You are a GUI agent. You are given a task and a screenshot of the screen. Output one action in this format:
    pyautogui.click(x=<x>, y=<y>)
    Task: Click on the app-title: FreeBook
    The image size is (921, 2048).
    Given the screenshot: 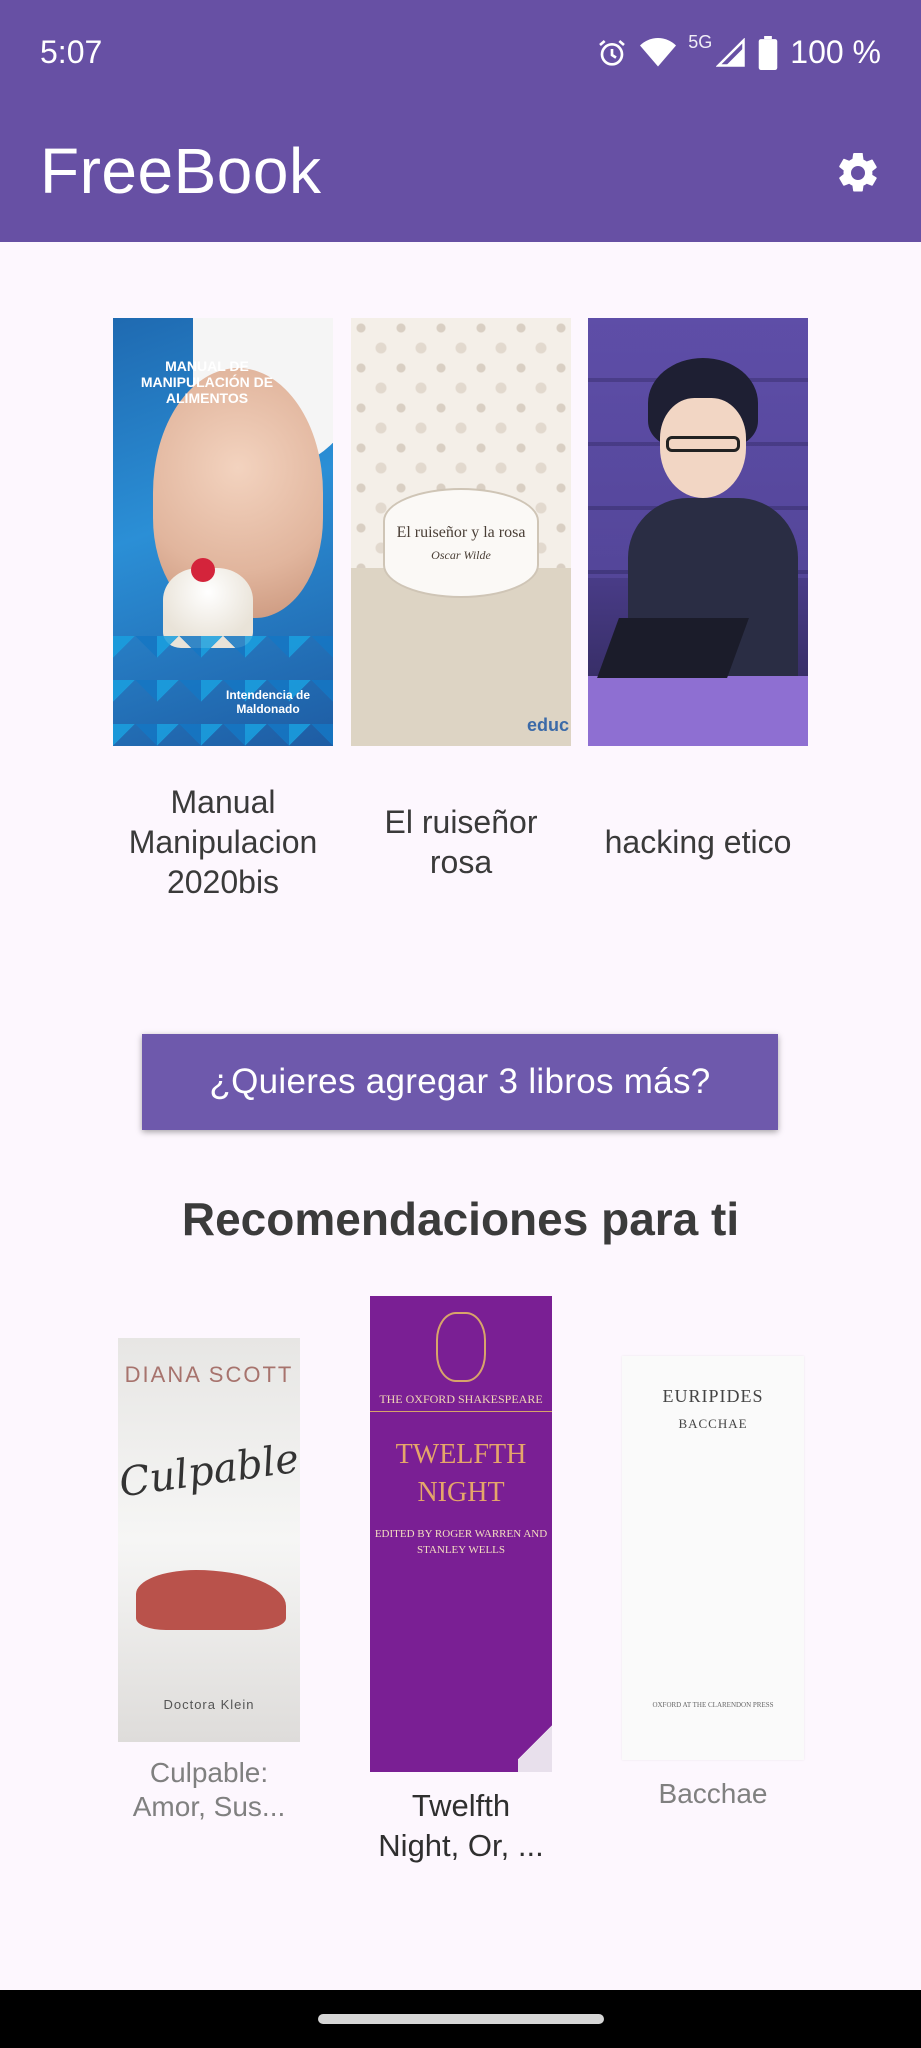 What is the action you would take?
    pyautogui.click(x=181, y=171)
    